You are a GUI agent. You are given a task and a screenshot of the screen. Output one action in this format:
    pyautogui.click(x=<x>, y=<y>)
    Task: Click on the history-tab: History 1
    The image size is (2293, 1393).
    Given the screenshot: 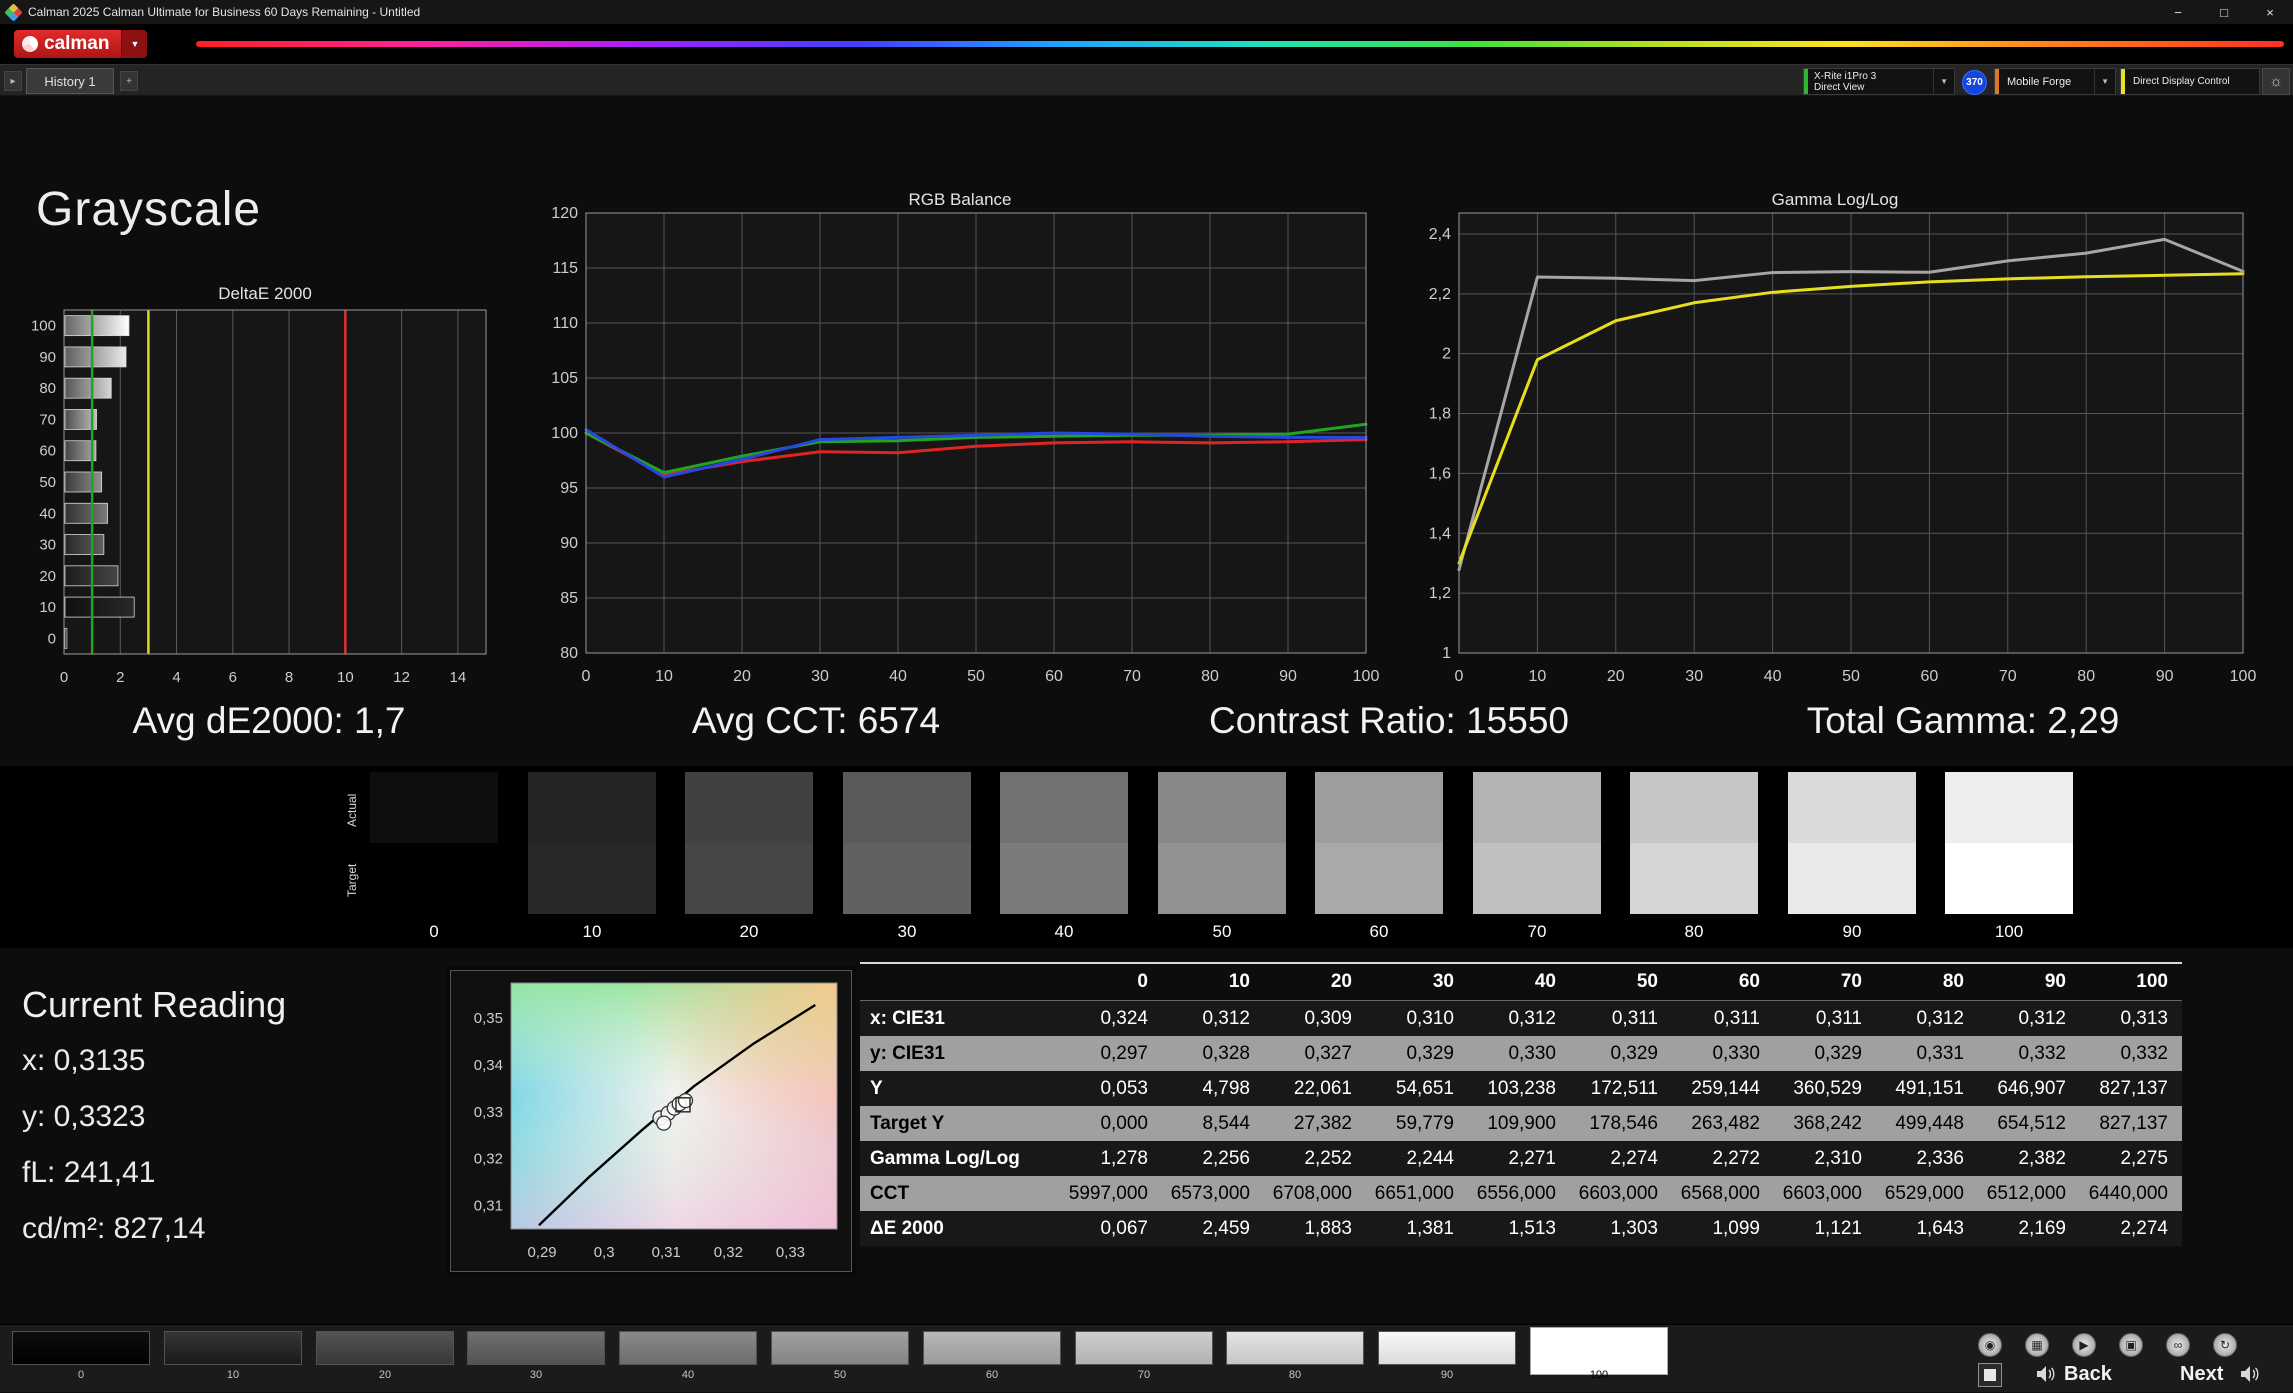 What is the action you would take?
    pyautogui.click(x=70, y=81)
    